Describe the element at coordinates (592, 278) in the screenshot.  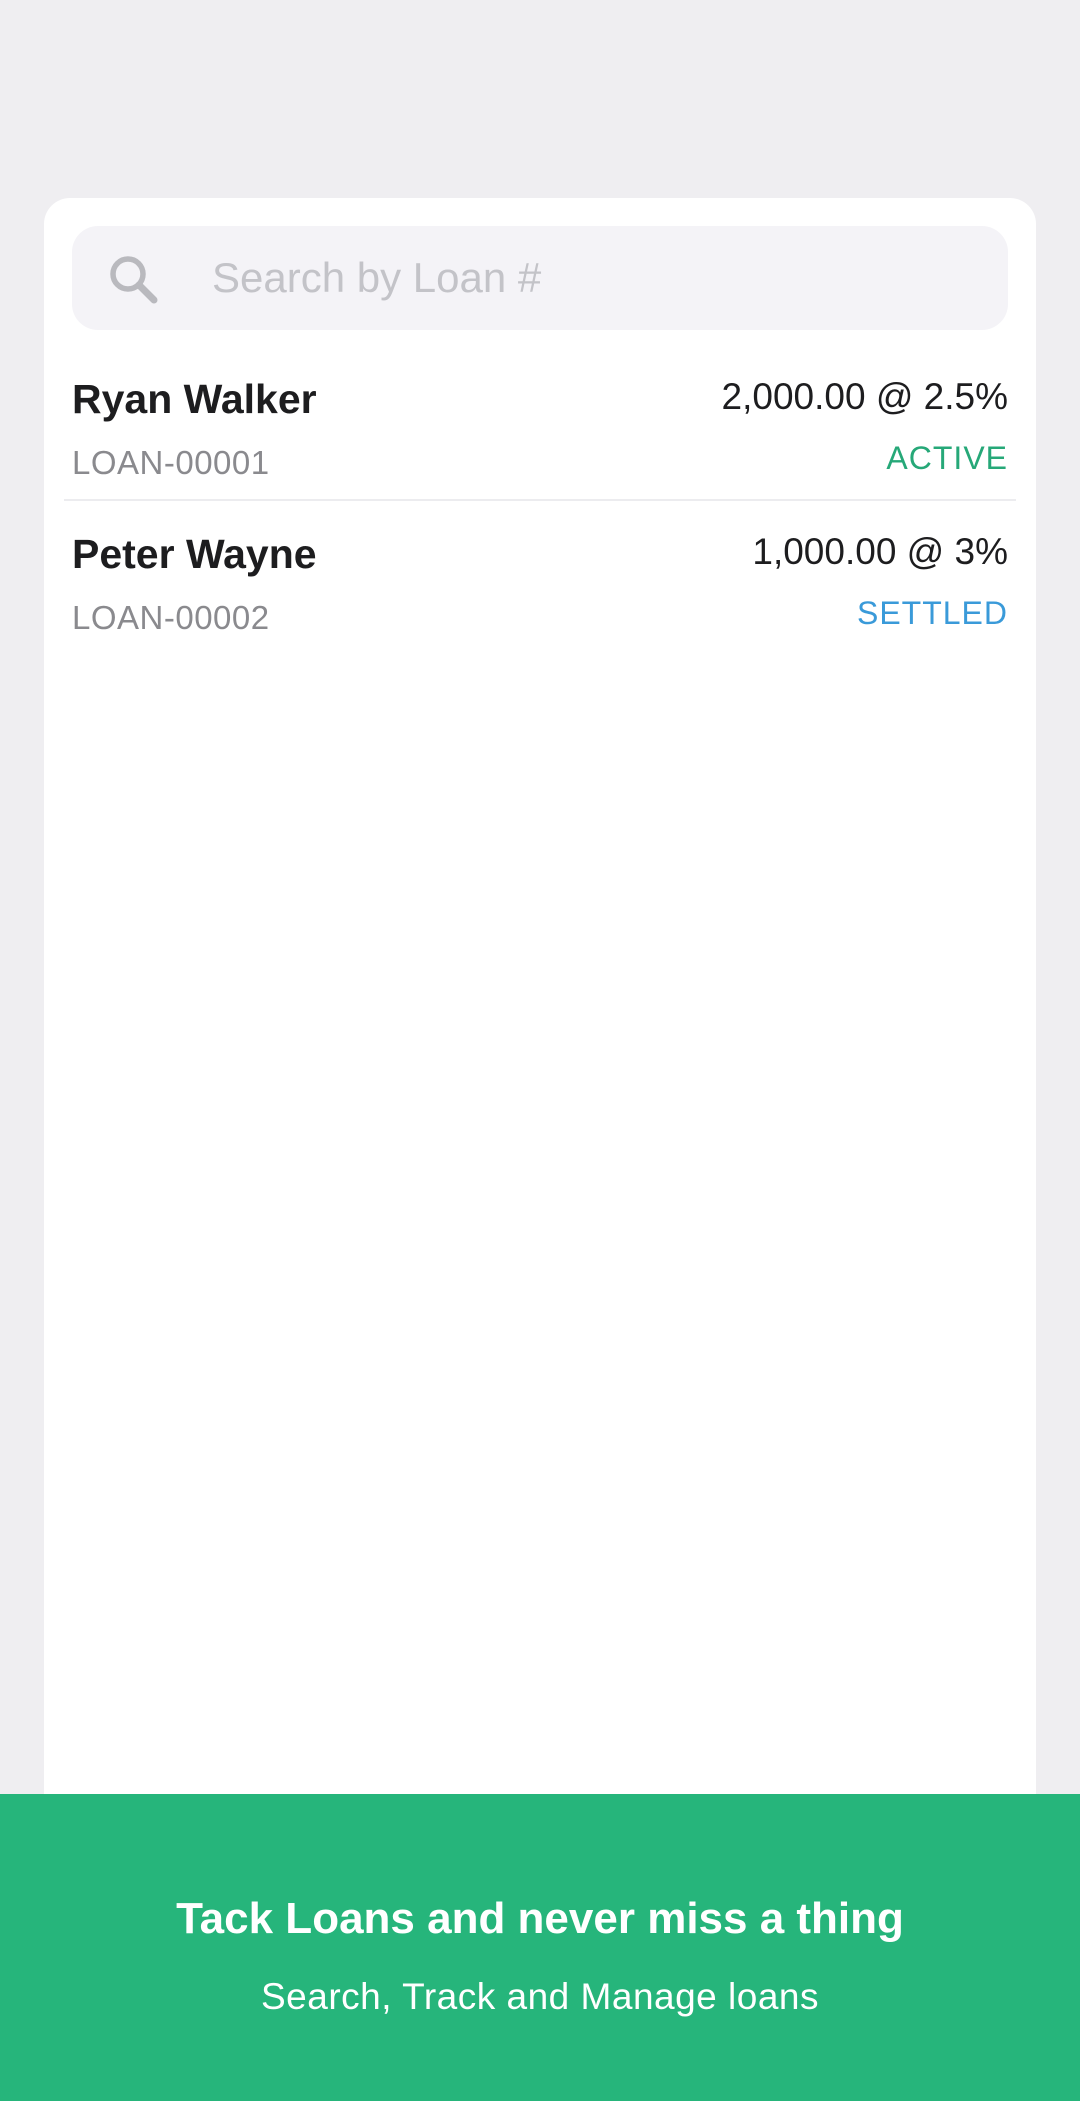
I see `search-input` at that location.